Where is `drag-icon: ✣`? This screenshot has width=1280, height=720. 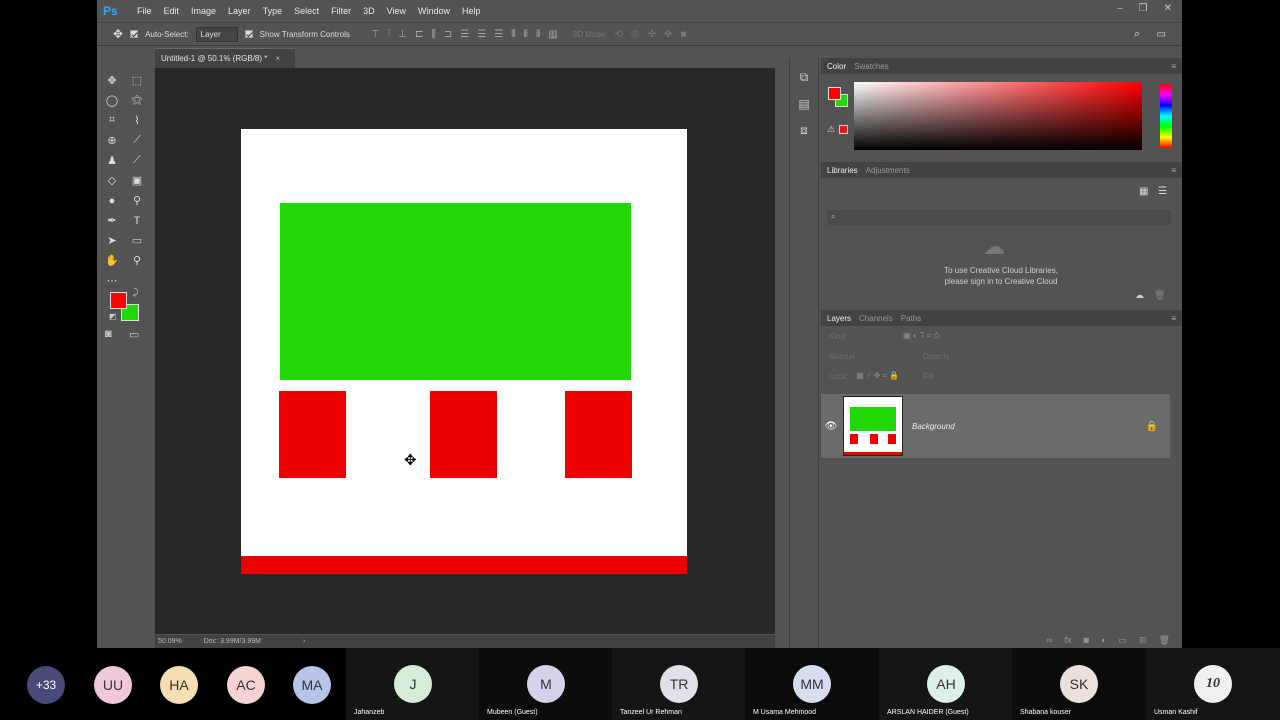
drag-icon: ✣ is located at coordinates (652, 34).